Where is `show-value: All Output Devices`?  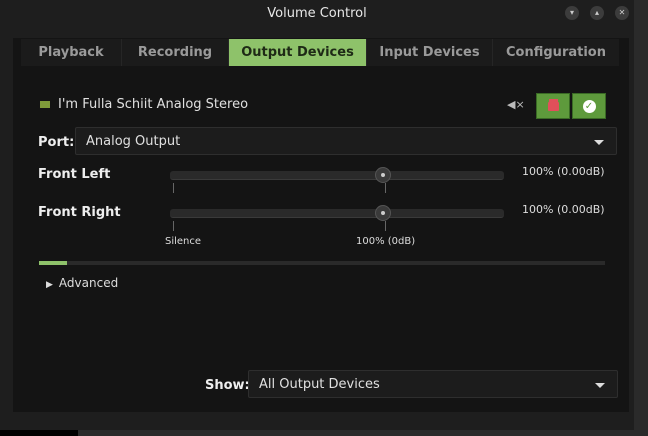 show-value: All Output Devices is located at coordinates (319, 384).